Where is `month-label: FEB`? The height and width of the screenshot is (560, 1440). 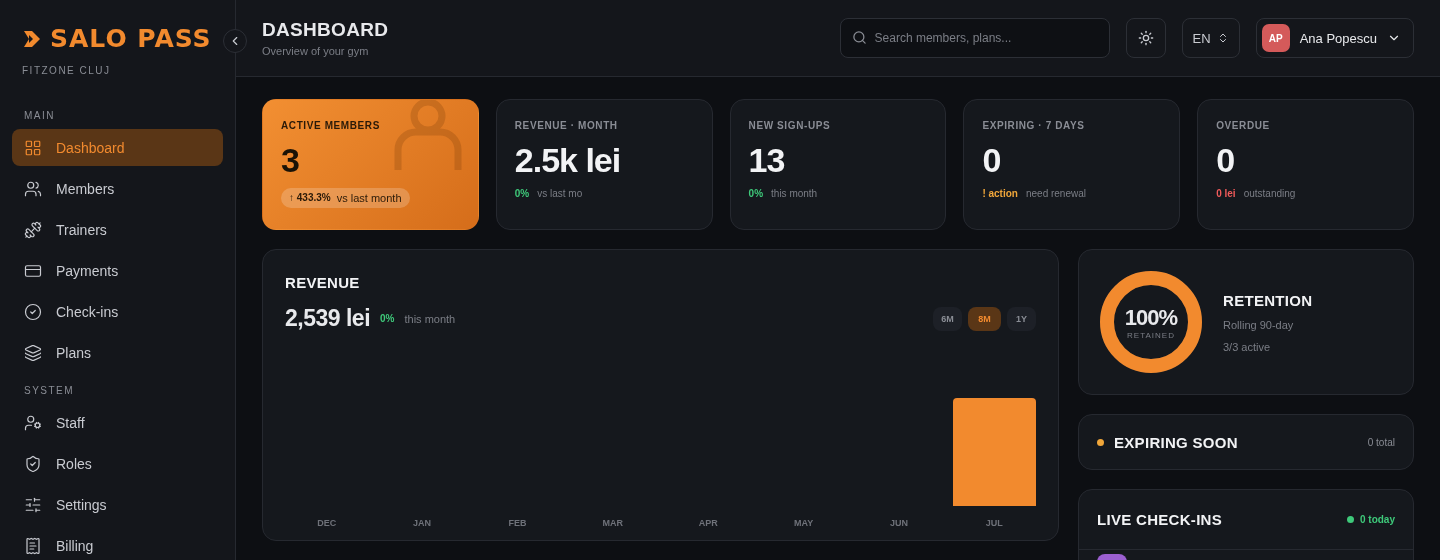 month-label: FEB is located at coordinates (517, 523).